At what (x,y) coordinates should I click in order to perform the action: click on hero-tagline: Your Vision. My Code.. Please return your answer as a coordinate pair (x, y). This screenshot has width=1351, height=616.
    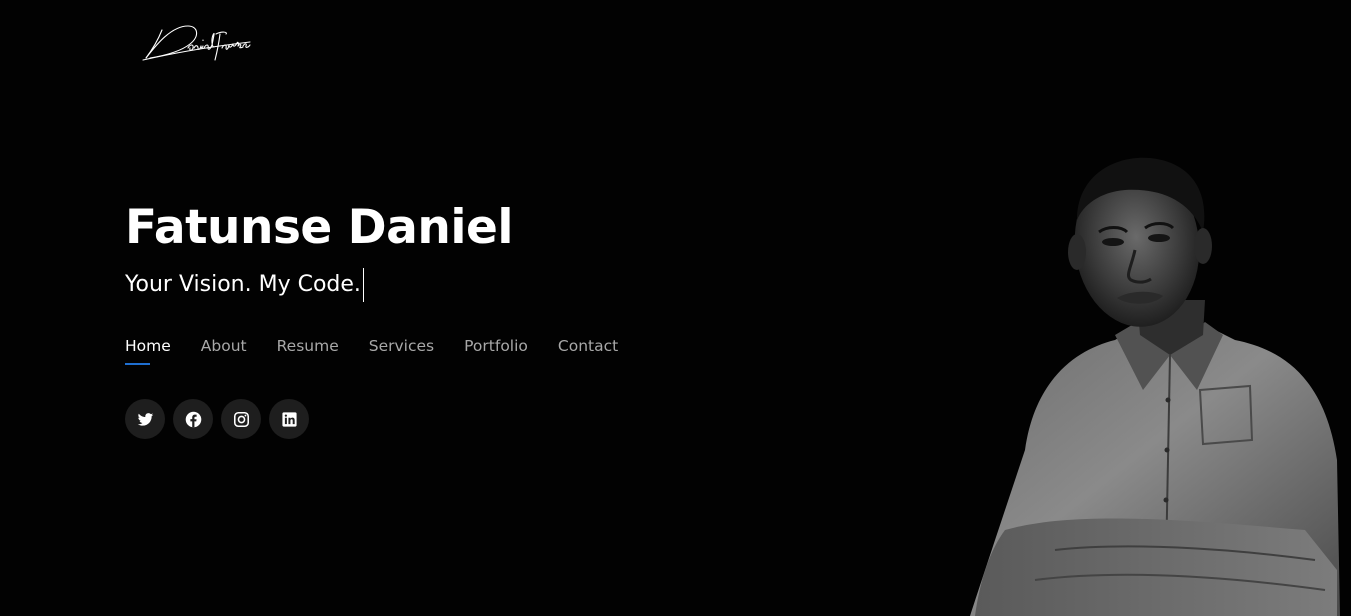
    Looking at the image, I should click on (319, 285).